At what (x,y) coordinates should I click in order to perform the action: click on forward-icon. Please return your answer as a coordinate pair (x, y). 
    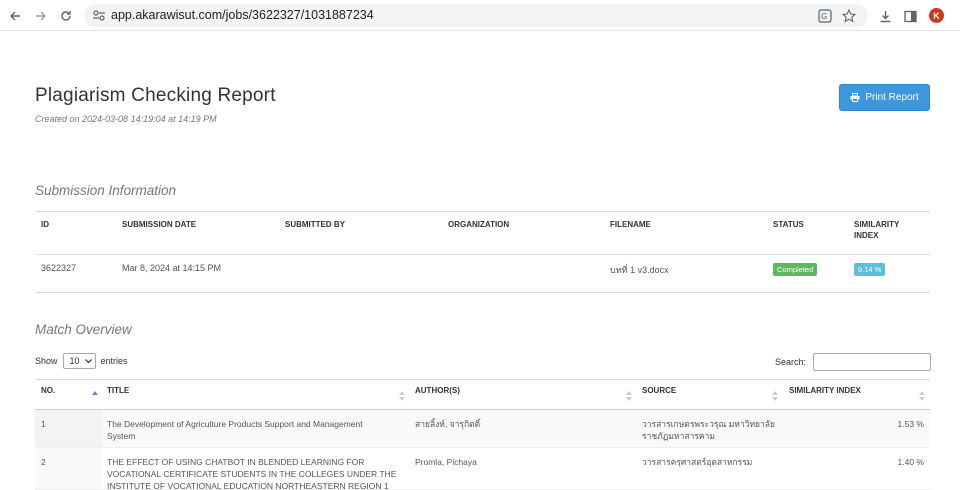
    Looking at the image, I should click on (41, 16).